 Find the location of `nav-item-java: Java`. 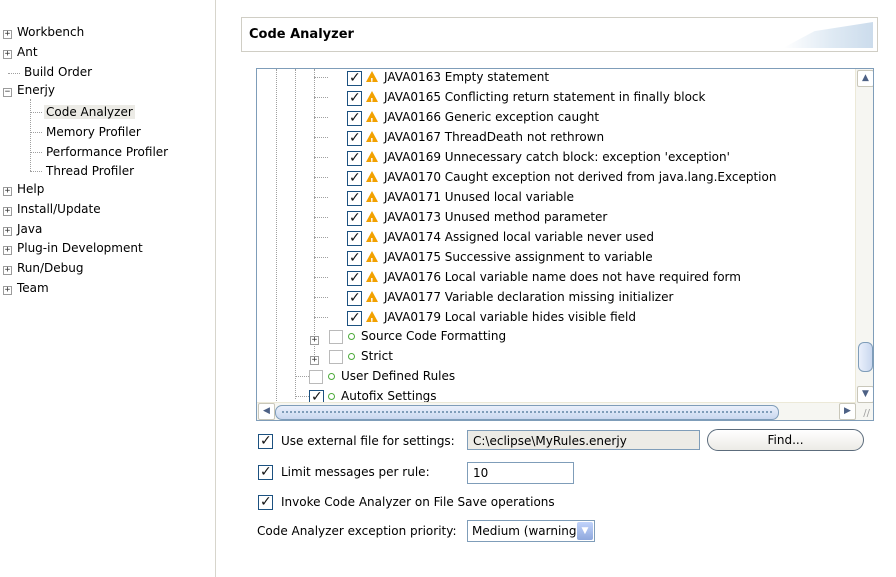

nav-item-java: Java is located at coordinates (29, 229).